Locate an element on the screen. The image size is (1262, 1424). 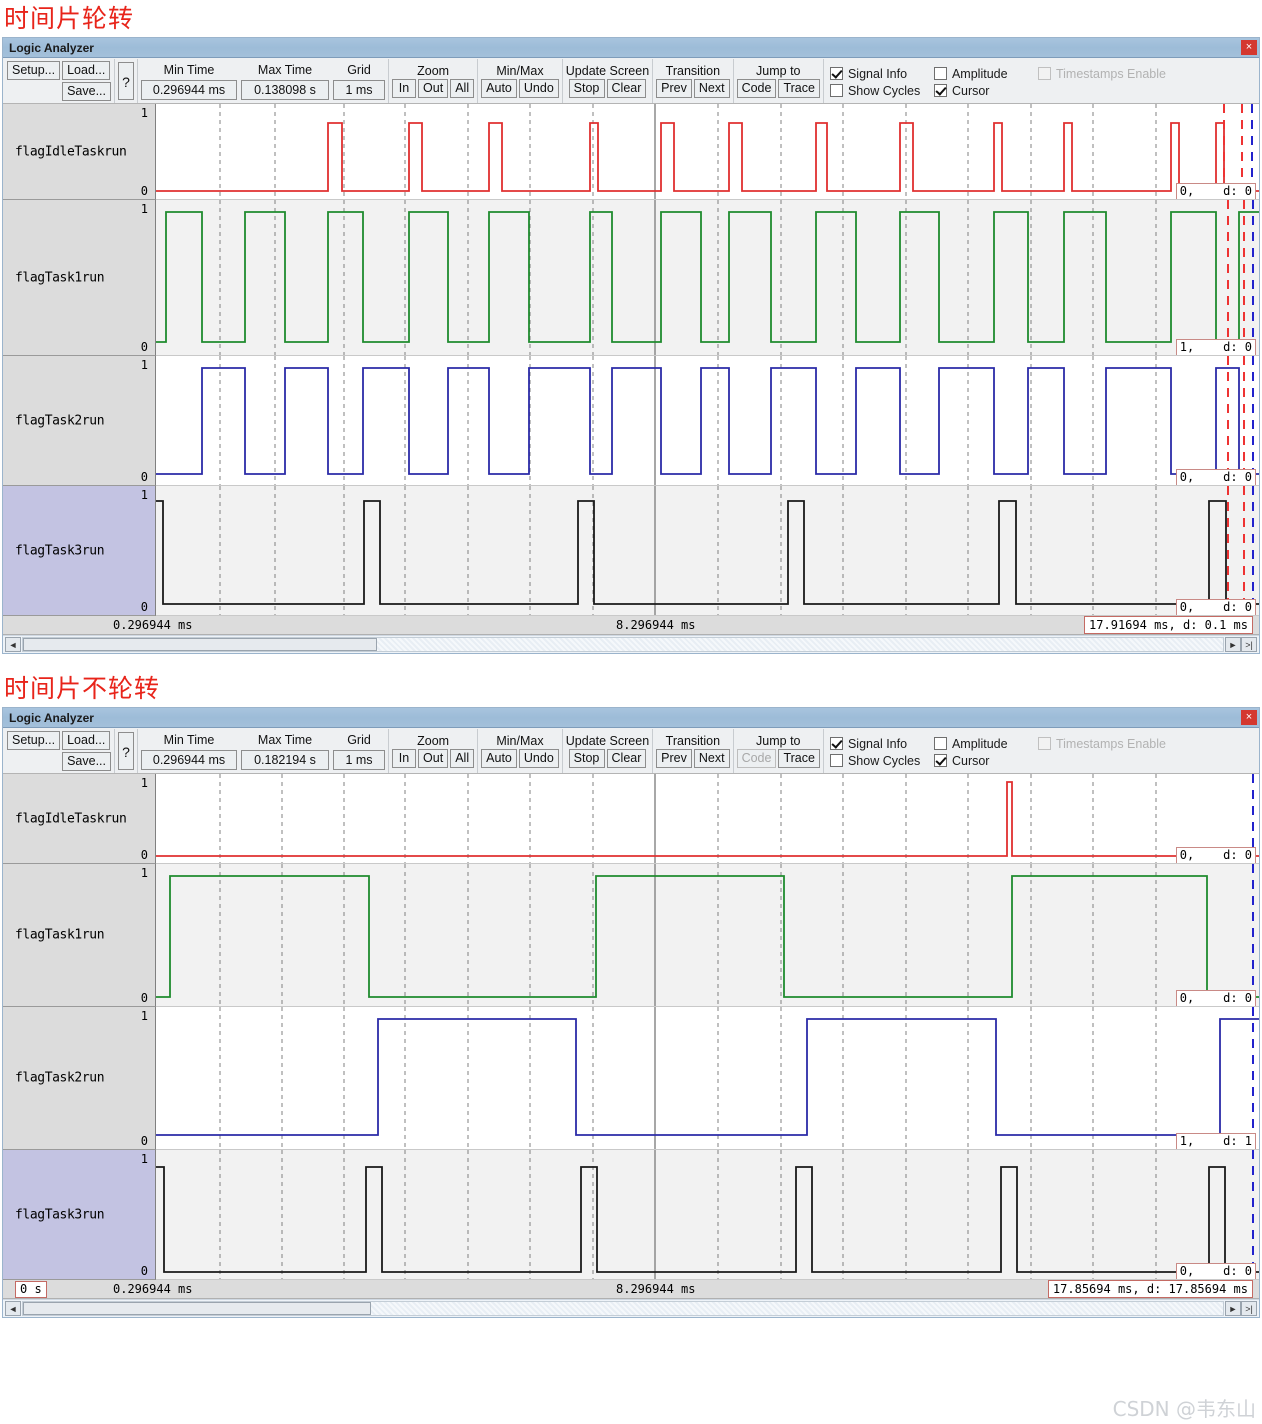
grid-label: Grid is located at coordinates (359, 739).